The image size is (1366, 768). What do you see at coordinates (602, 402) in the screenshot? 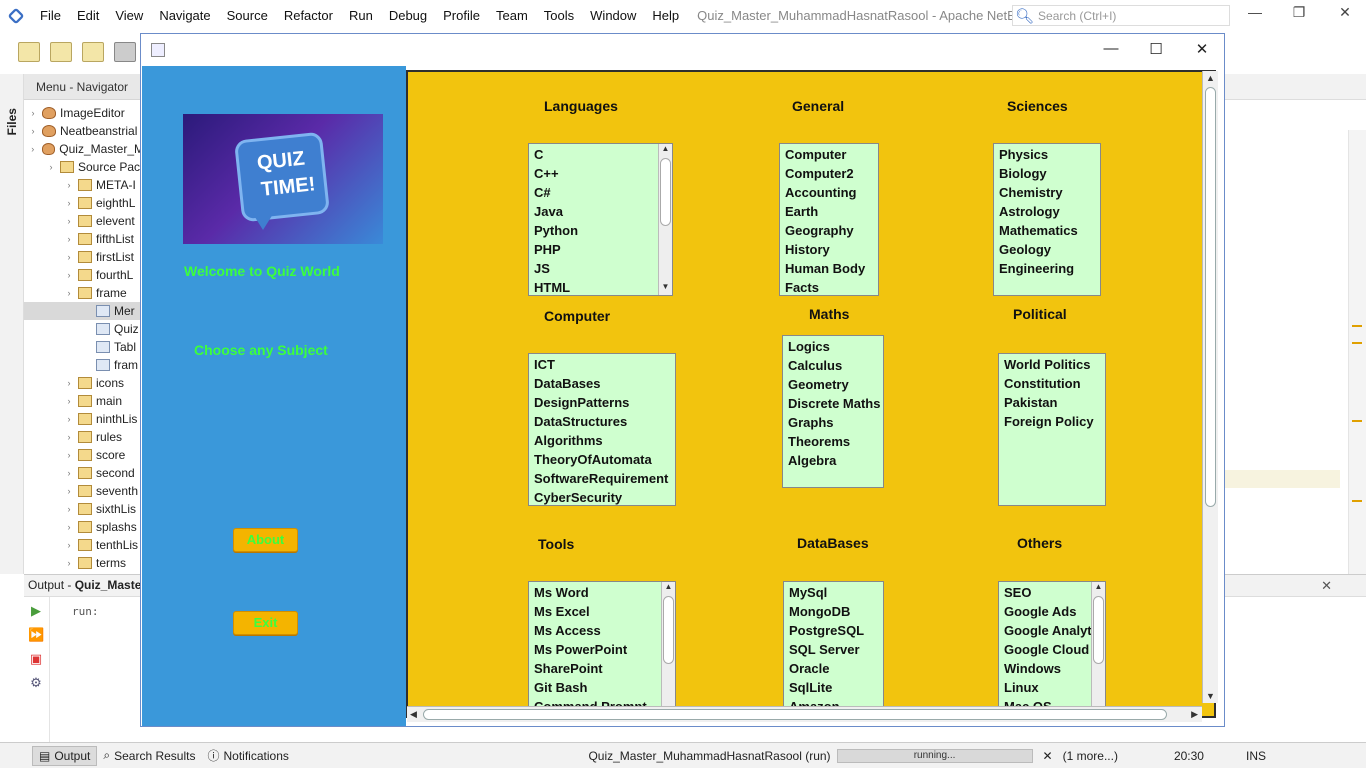
I see `list-item: DesignPatterns` at bounding box center [602, 402].